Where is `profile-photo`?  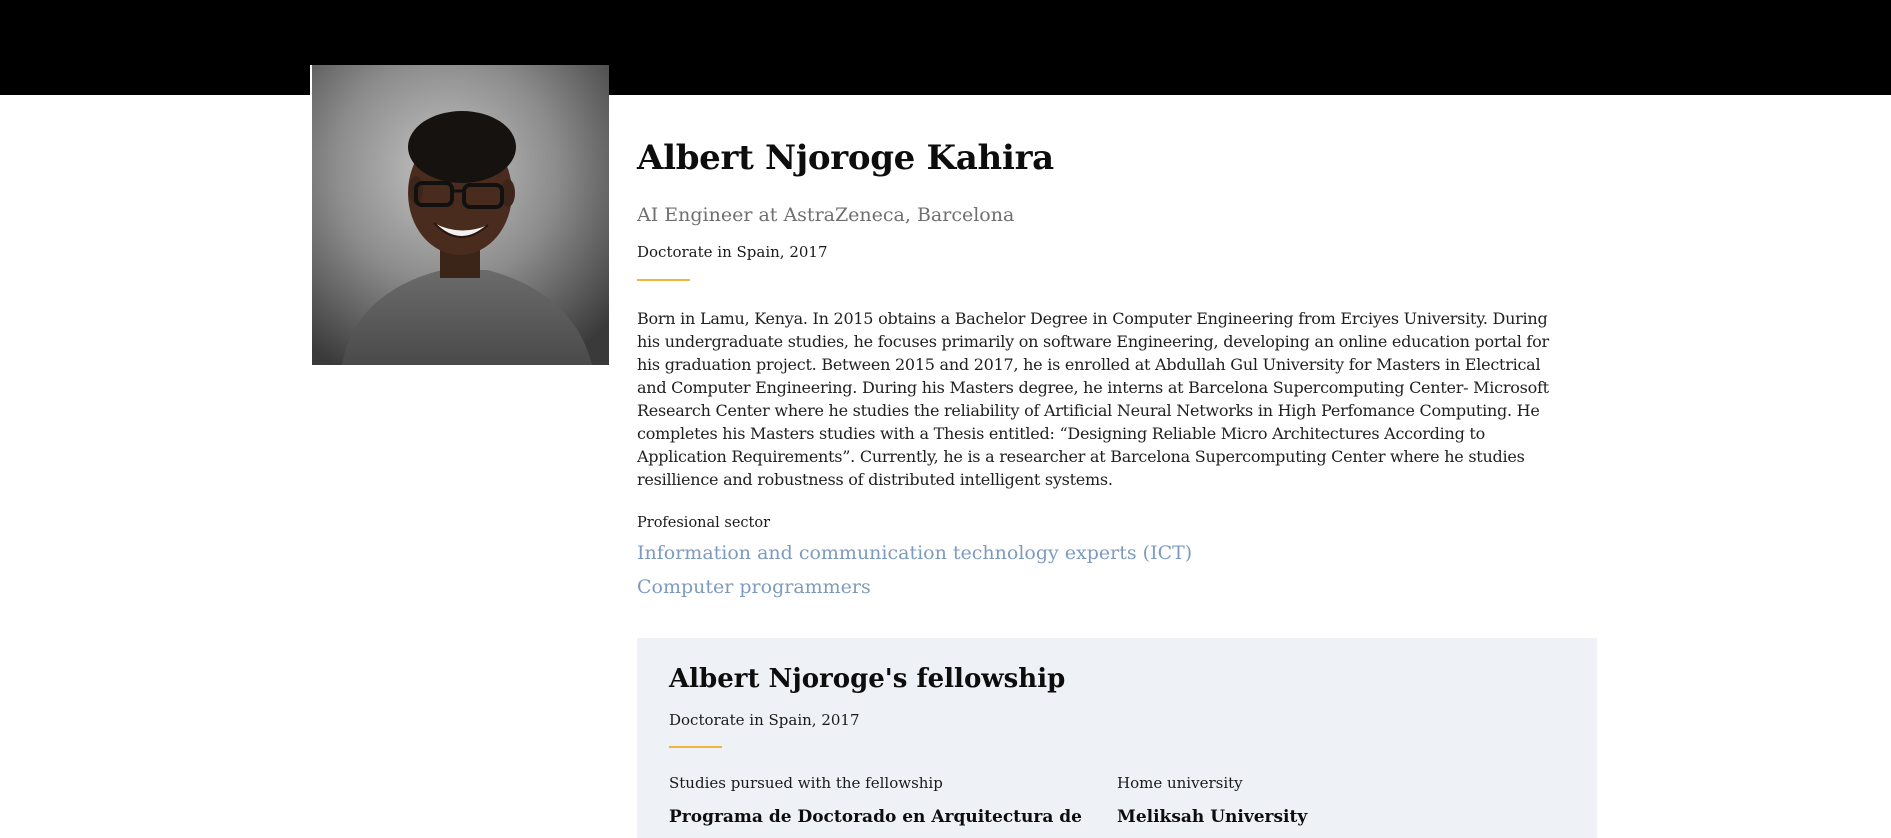
profile-photo is located at coordinates (459, 215).